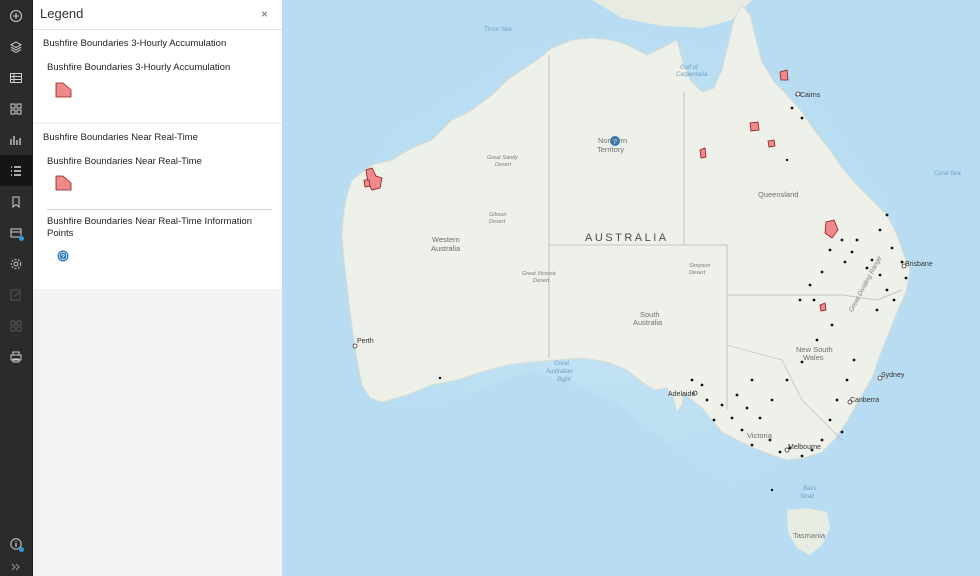 The width and height of the screenshot is (980, 576). Describe the element at coordinates (159, 209) in the screenshot. I see `divider` at that location.